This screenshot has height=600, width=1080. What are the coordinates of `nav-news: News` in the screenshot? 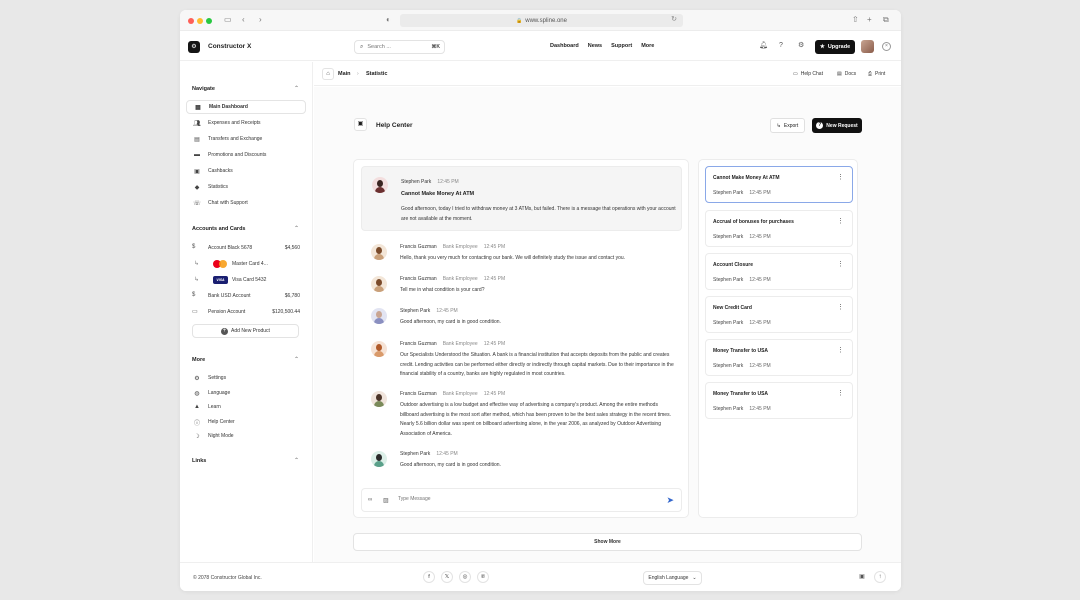 It's located at (595, 46).